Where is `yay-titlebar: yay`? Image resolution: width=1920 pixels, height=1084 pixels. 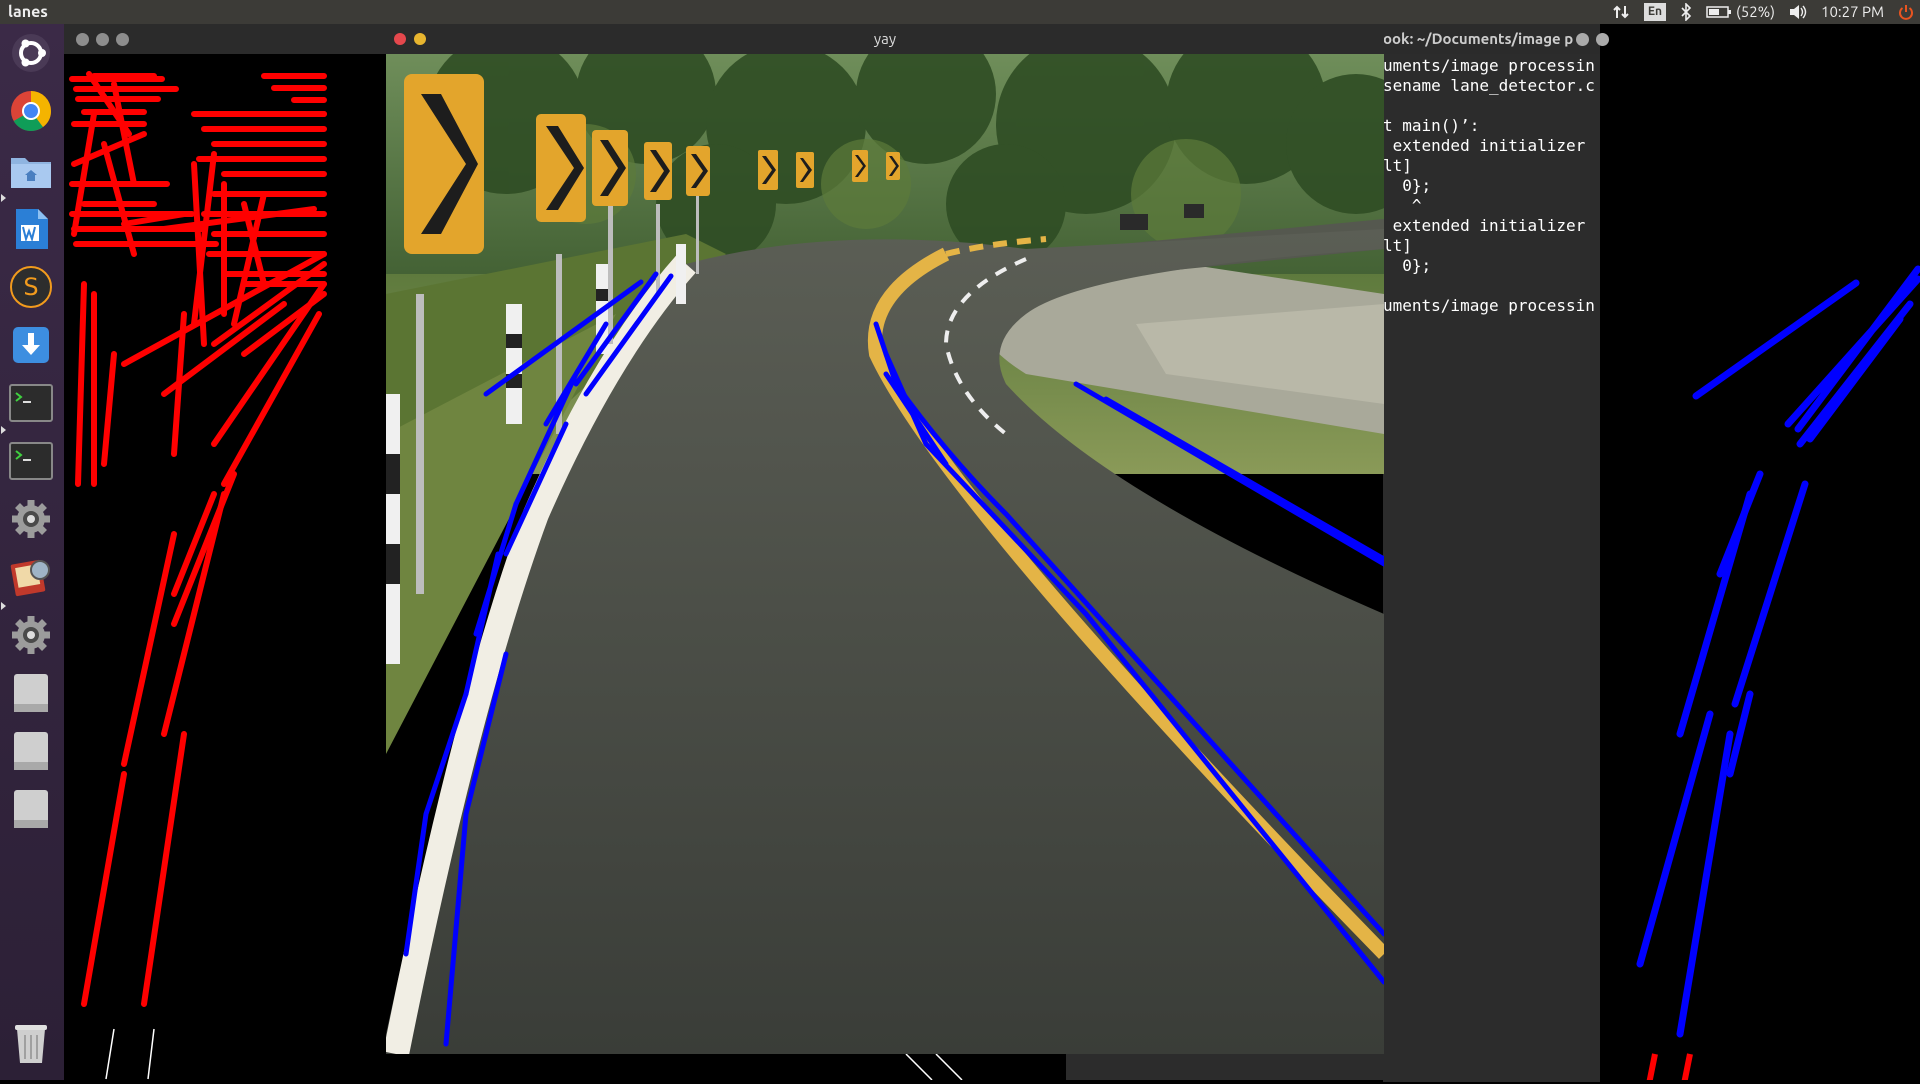
yay-titlebar: yay is located at coordinates (885, 39).